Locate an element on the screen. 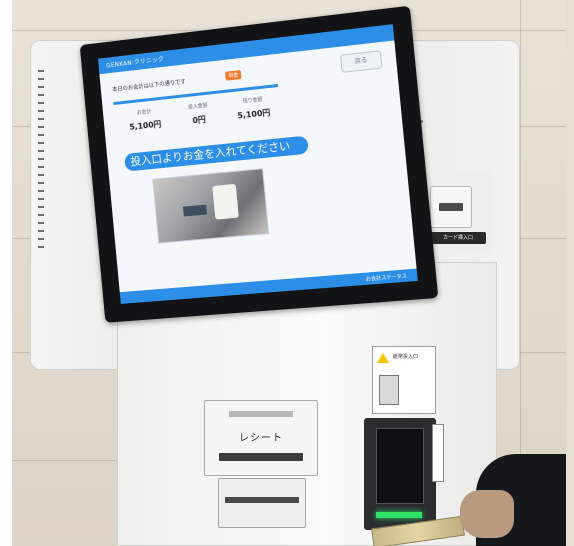 Image resolution: width=574 pixels, height=546 pixels. illustration-hand is located at coordinates (225, 201).